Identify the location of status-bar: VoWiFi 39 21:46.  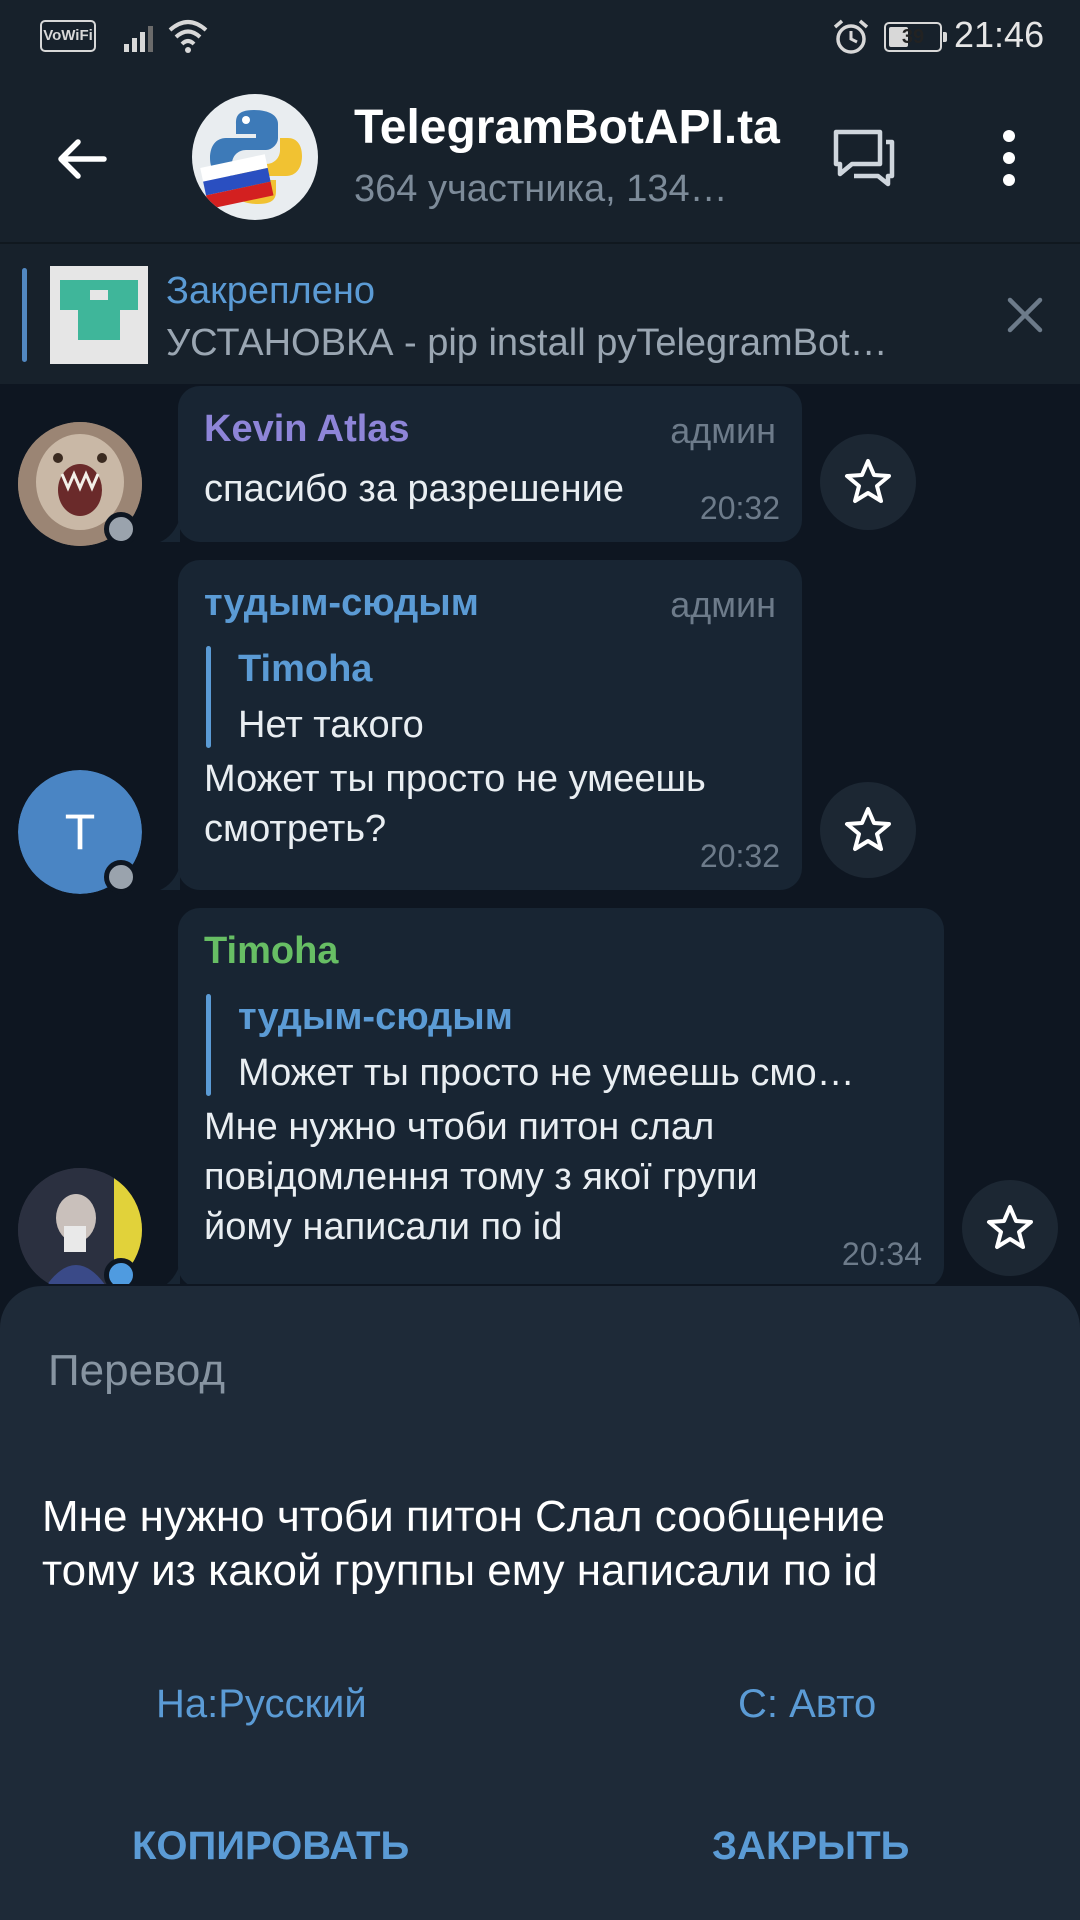
(540, 36).